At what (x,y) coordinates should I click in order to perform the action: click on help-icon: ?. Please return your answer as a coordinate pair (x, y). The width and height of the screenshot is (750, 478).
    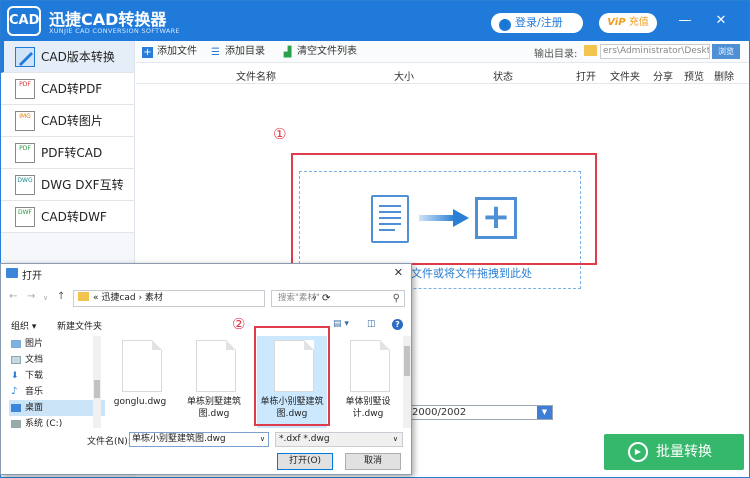
    Looking at the image, I should click on (397, 324).